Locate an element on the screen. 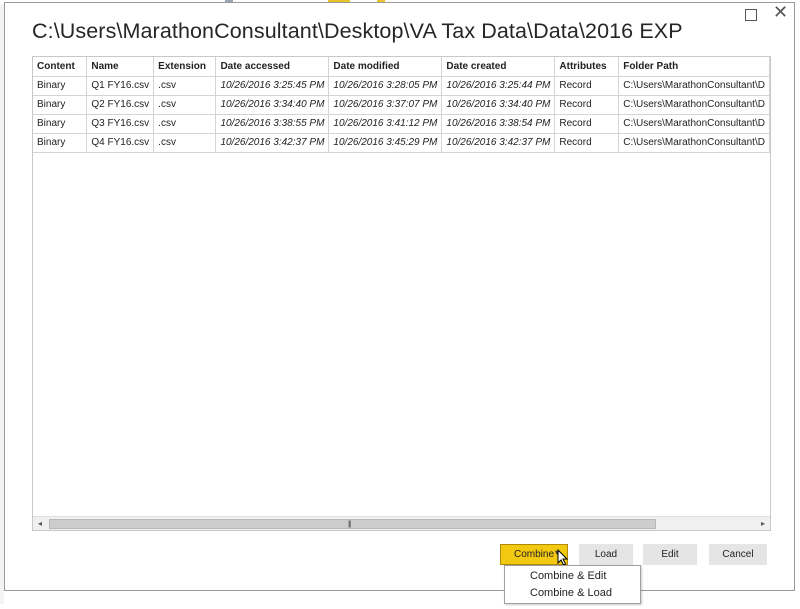 The width and height of the screenshot is (800, 609). cell-date-accessed: 10/26/2016 3:42:37 PM is located at coordinates (272, 143).